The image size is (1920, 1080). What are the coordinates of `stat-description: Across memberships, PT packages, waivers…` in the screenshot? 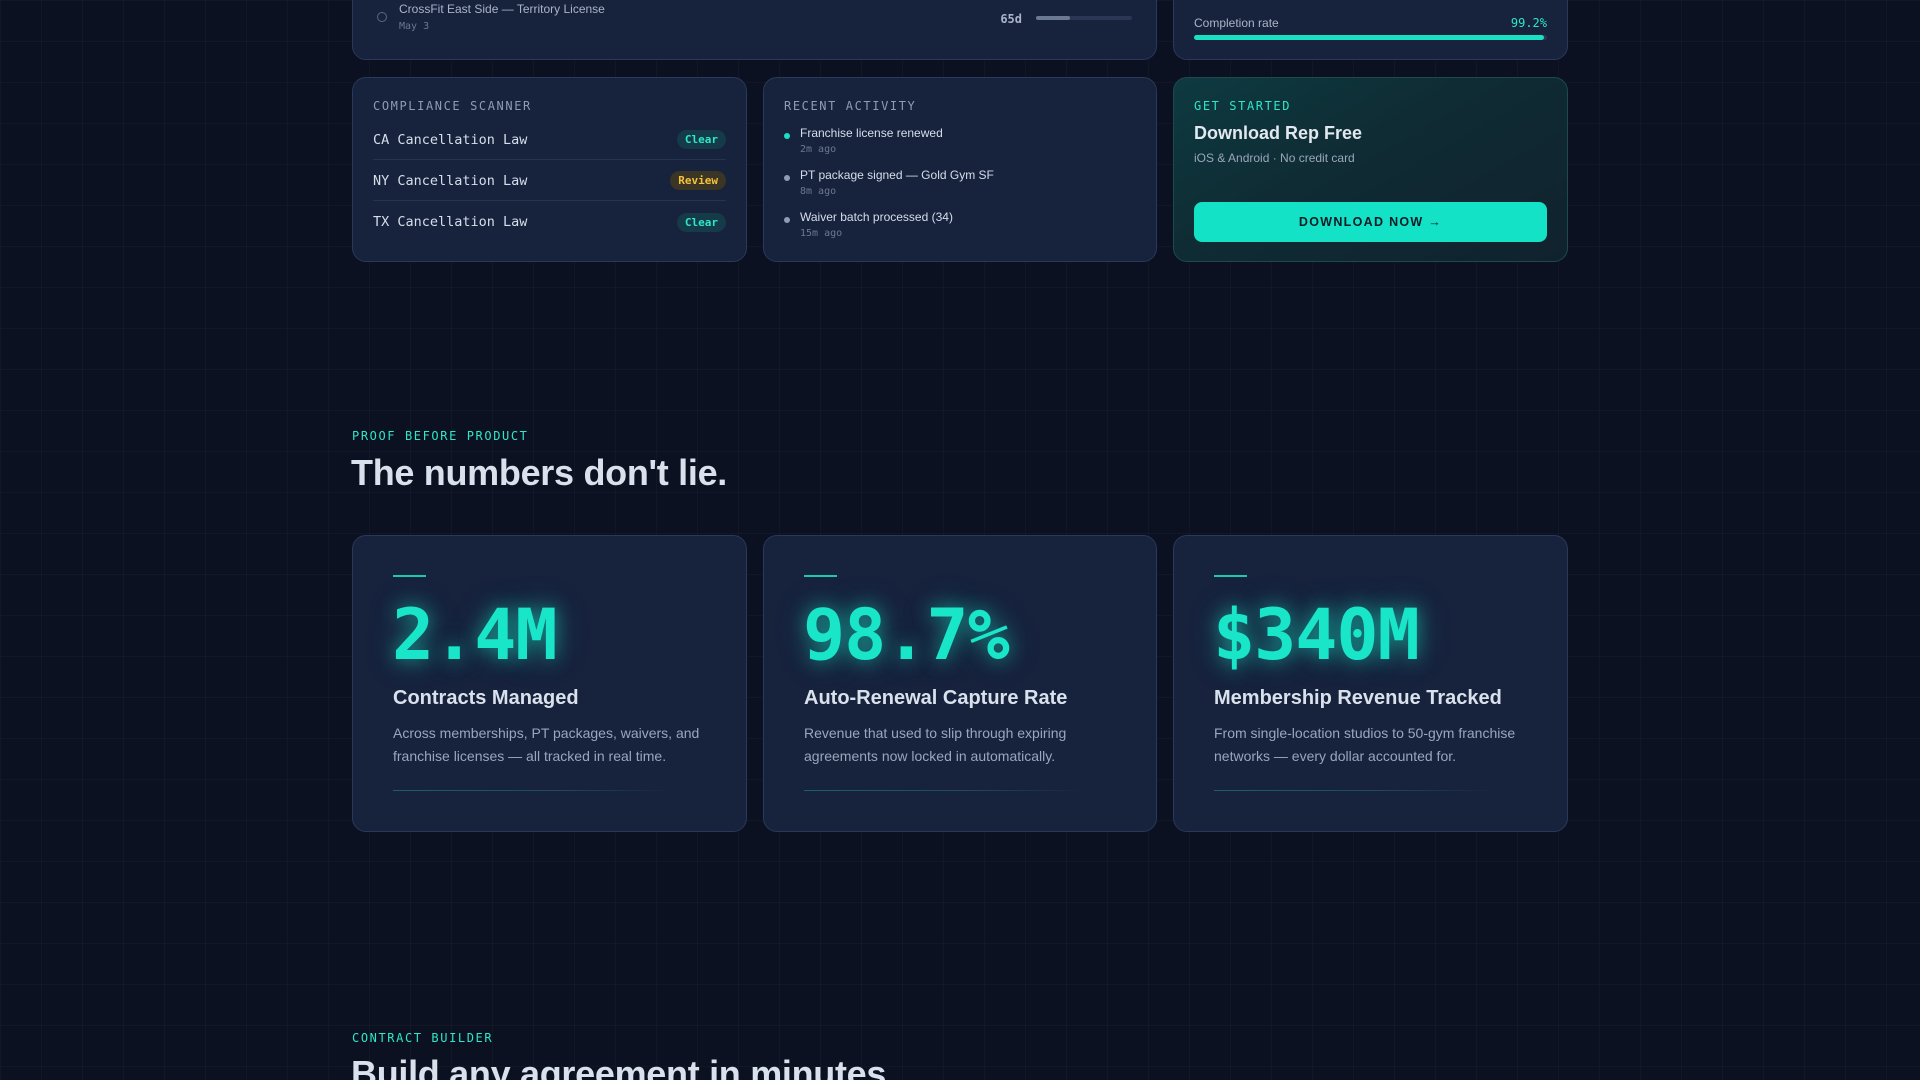 It's located at (546, 744).